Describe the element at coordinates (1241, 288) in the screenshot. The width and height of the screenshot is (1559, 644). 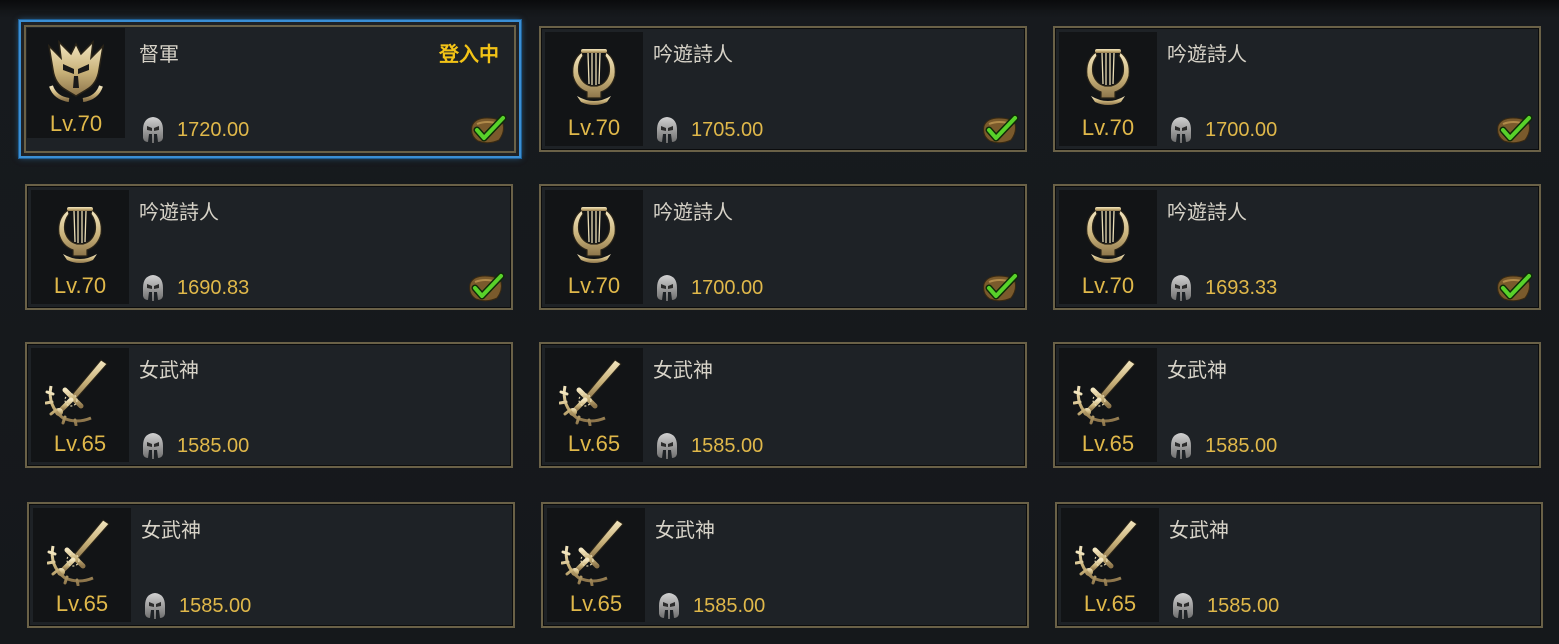
I see `item-level: 1693.33` at that location.